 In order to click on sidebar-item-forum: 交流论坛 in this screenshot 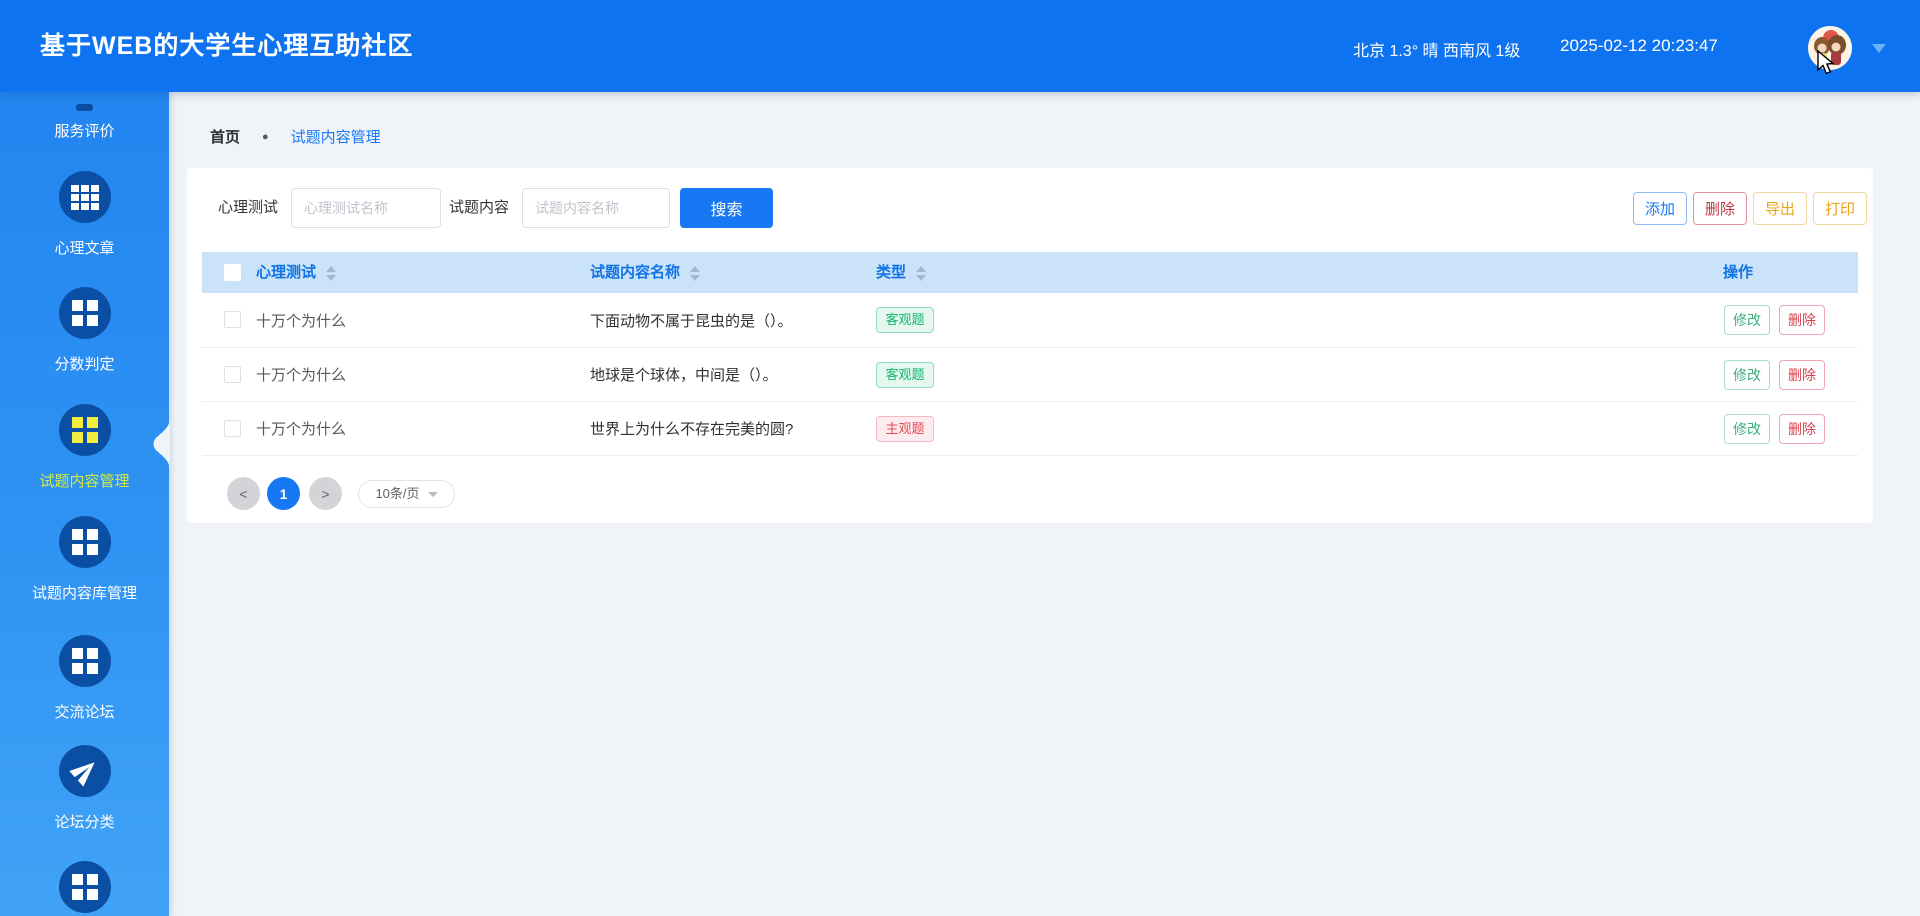, I will do `click(84, 678)`.